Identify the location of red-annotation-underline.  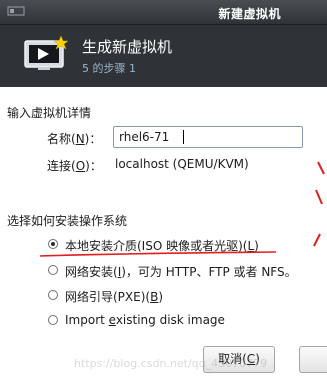
(158, 254).